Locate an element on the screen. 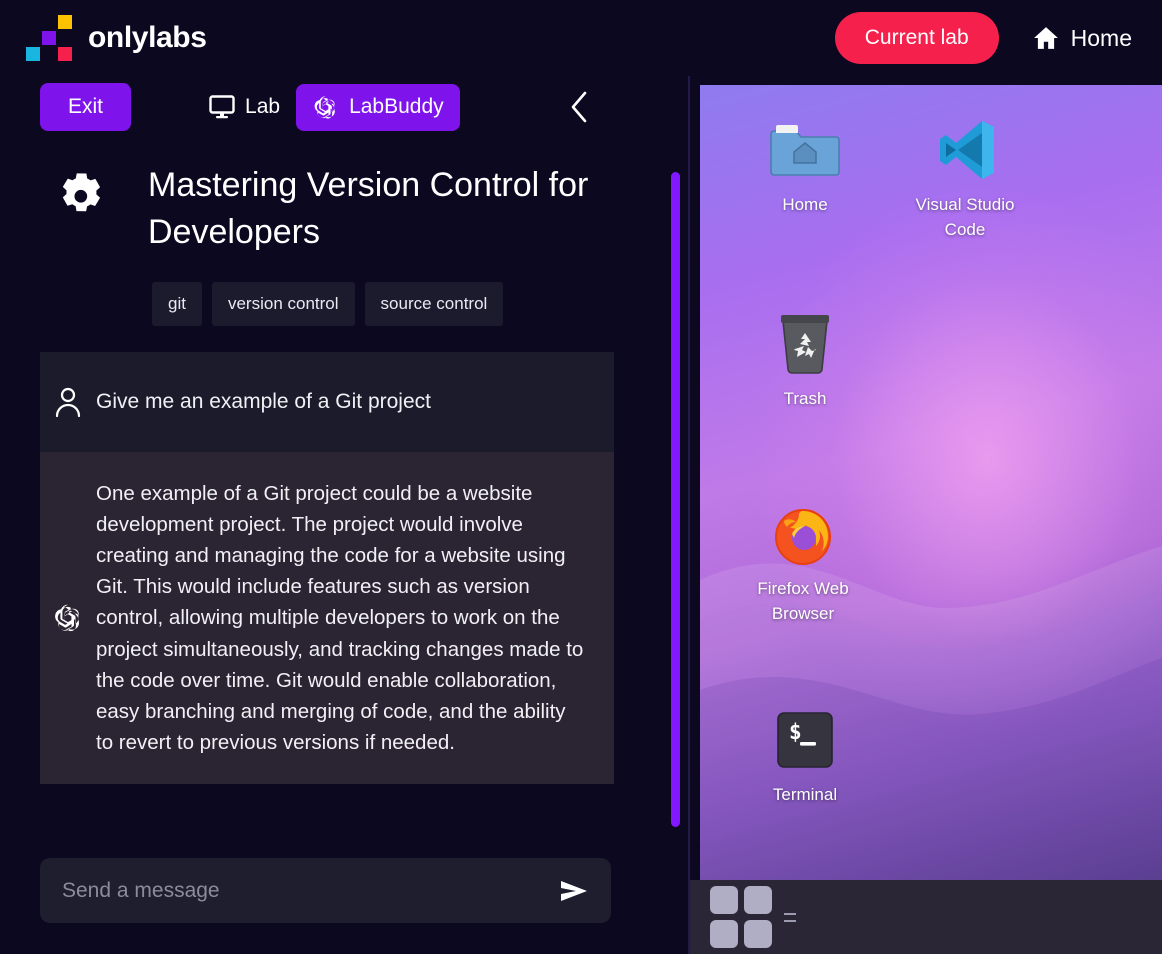 Image resolution: width=1162 pixels, height=954 pixels. collapse-panel-button is located at coordinates (580, 107).